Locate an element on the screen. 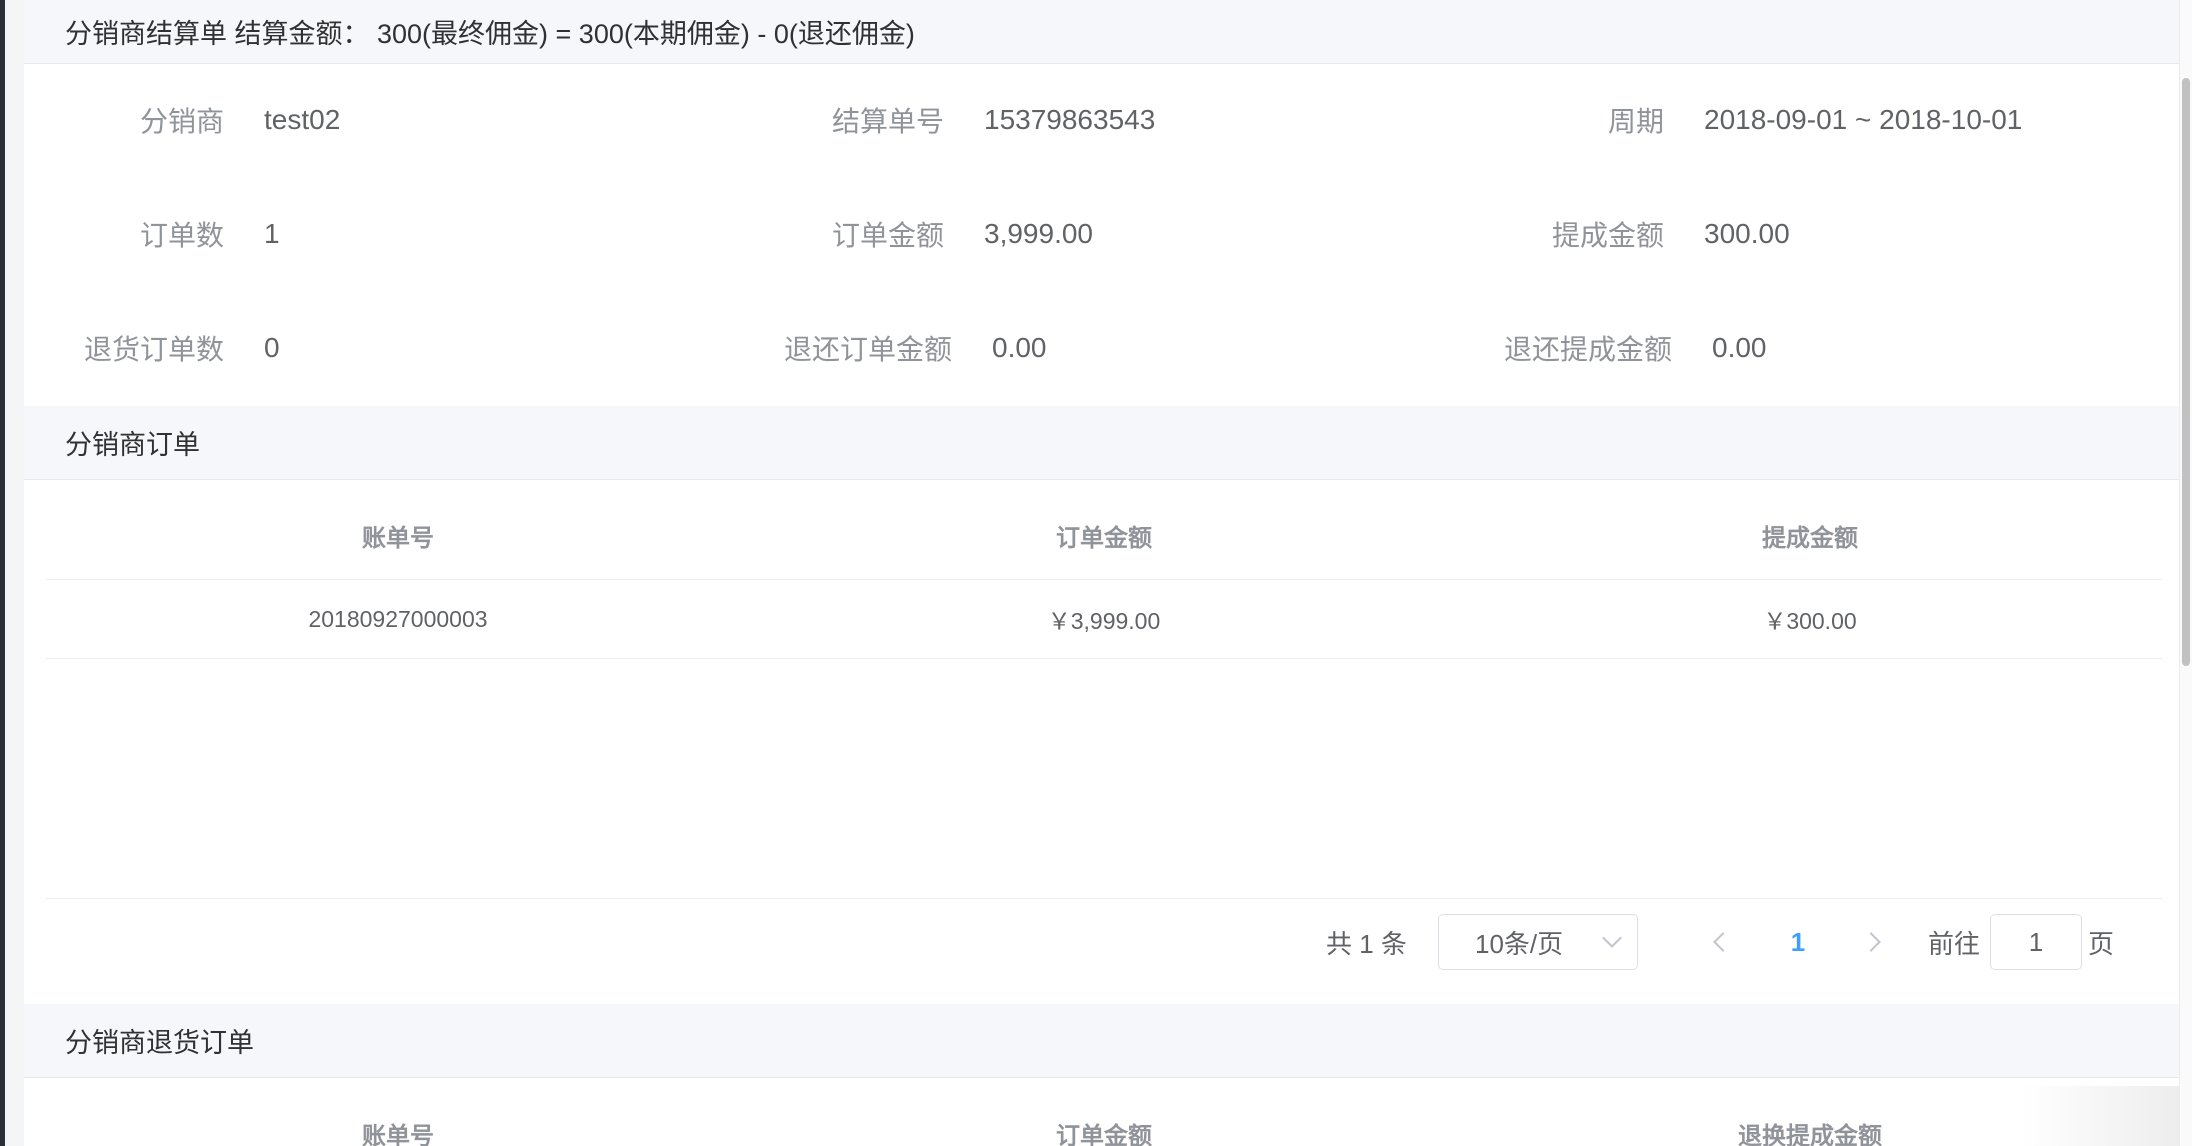 The image size is (2192, 1146). info-label: 退还订单金额 is located at coordinates (867, 349).